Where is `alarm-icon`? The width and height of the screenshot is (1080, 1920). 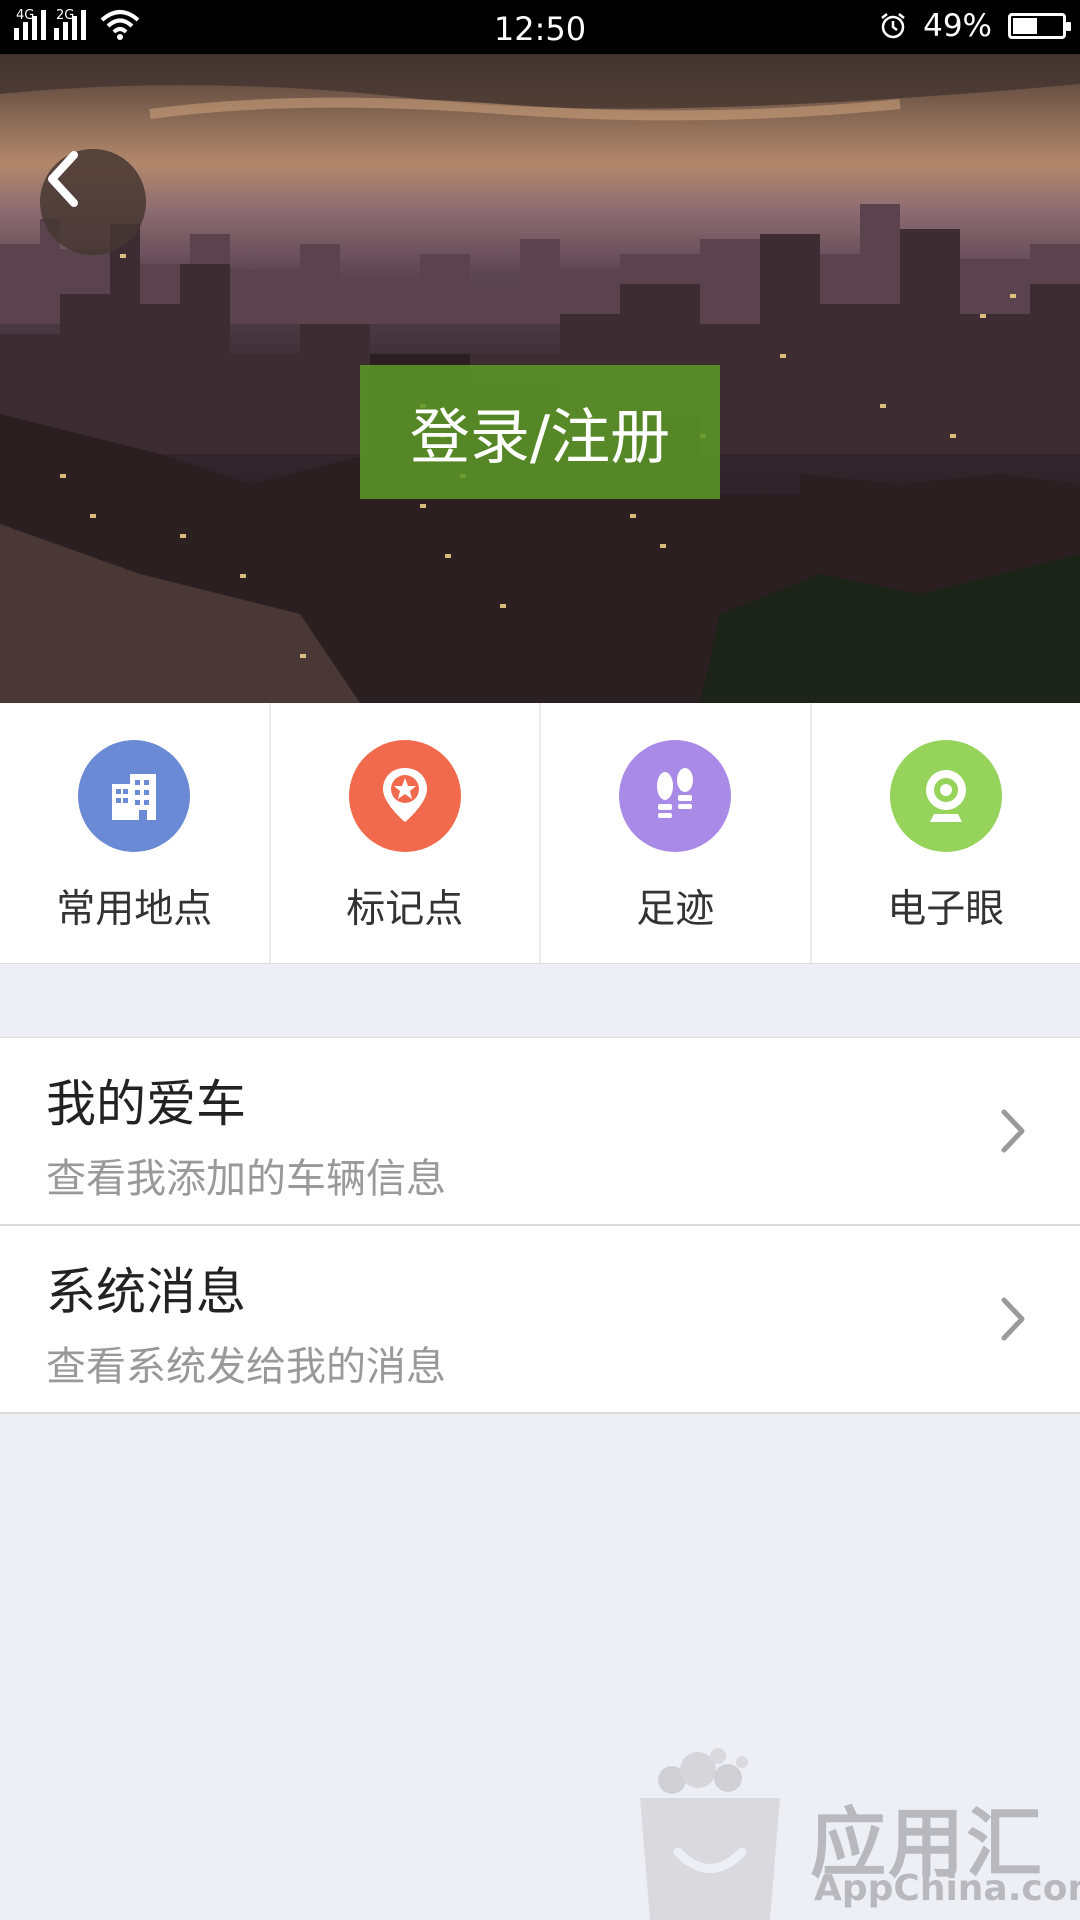 alarm-icon is located at coordinates (893, 26).